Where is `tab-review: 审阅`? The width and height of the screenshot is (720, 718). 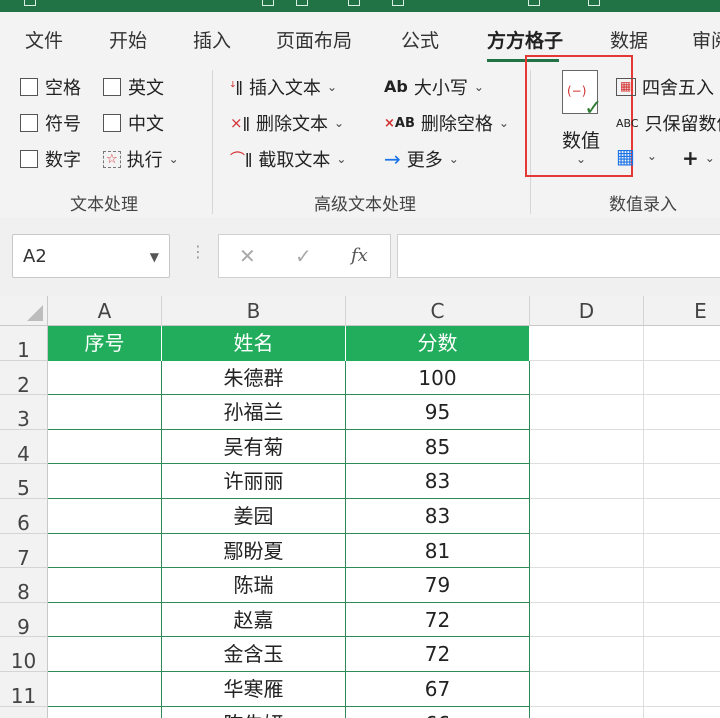 tab-review: 审阅 is located at coordinates (706, 39).